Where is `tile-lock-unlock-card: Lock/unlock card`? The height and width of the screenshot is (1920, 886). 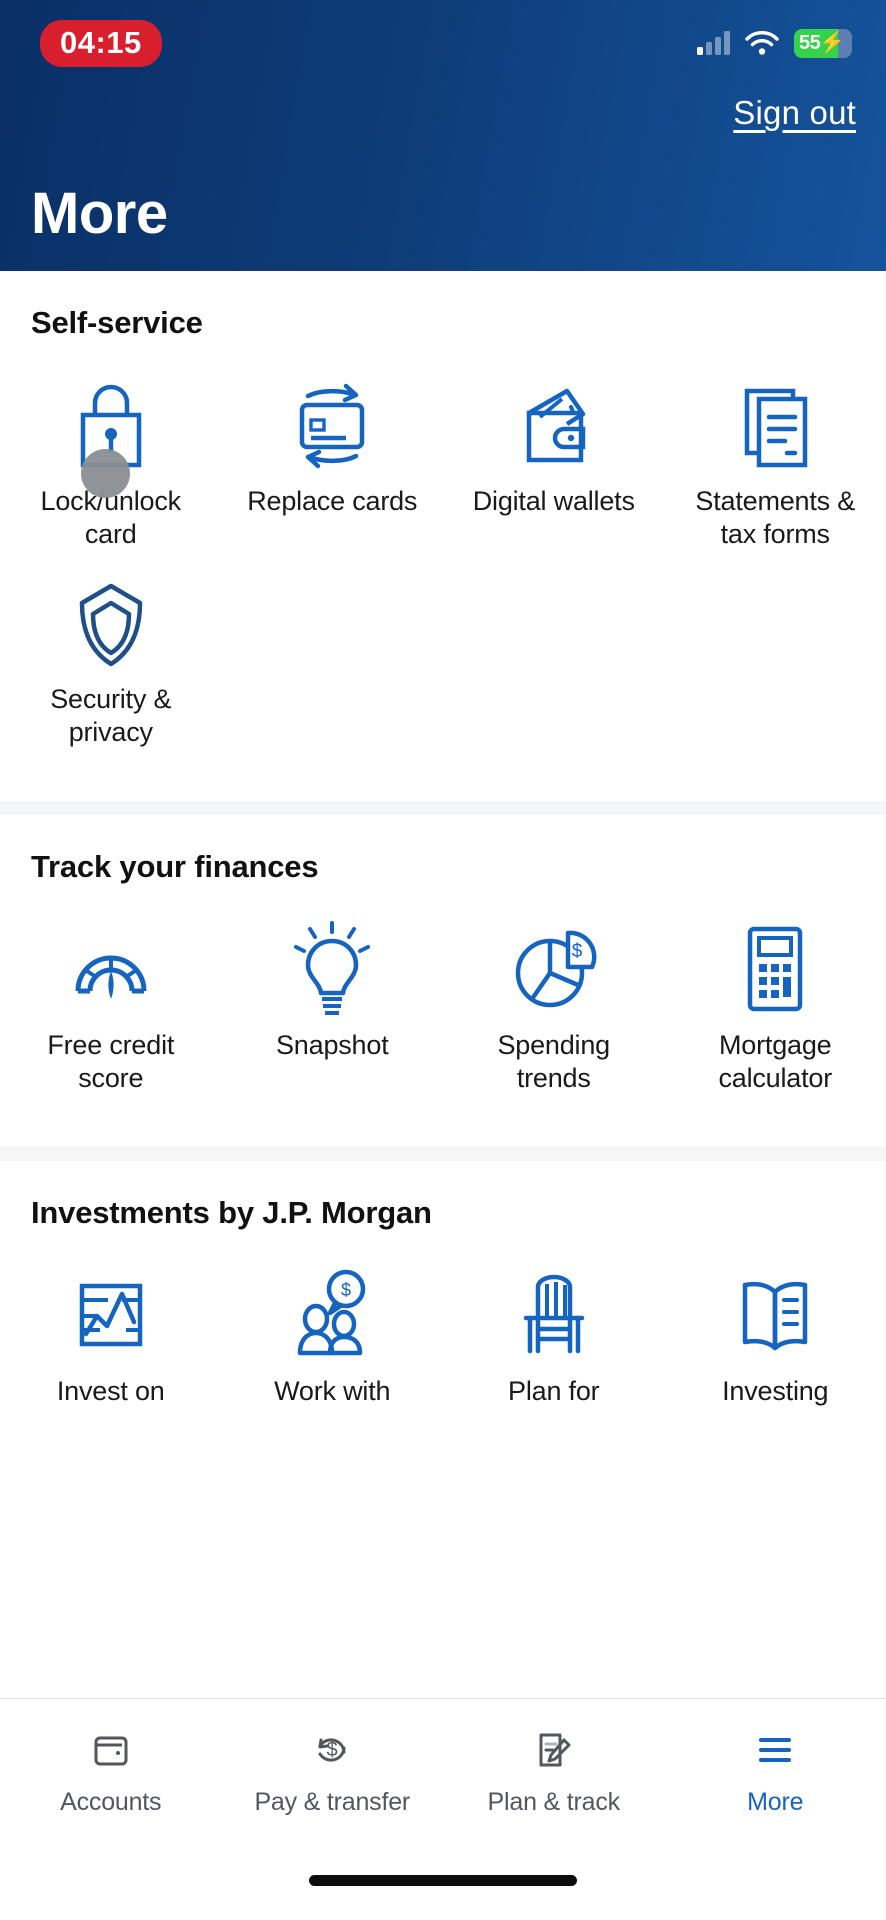
tile-lock-unlock-card: Lock/unlock card is located at coordinates (111, 463).